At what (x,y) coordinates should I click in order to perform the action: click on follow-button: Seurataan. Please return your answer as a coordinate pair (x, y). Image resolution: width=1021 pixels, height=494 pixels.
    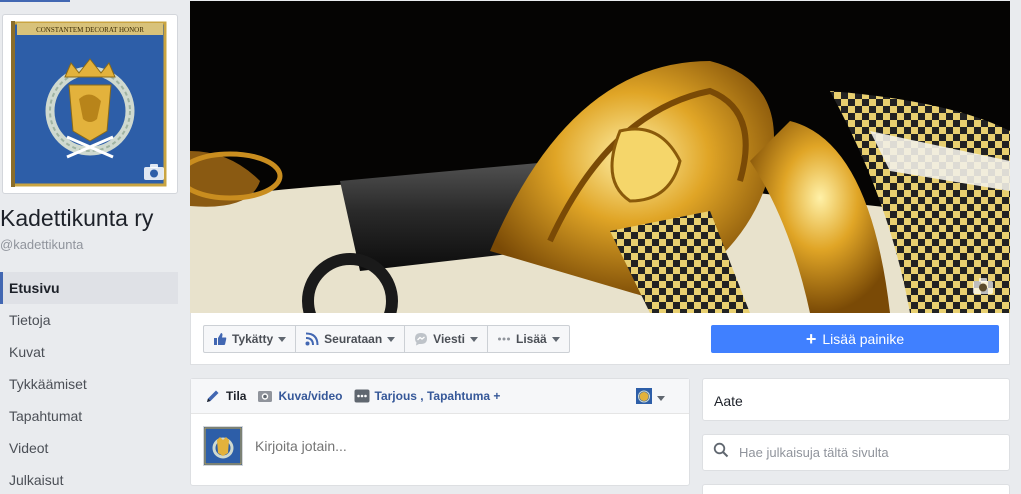
    Looking at the image, I should click on (351, 339).